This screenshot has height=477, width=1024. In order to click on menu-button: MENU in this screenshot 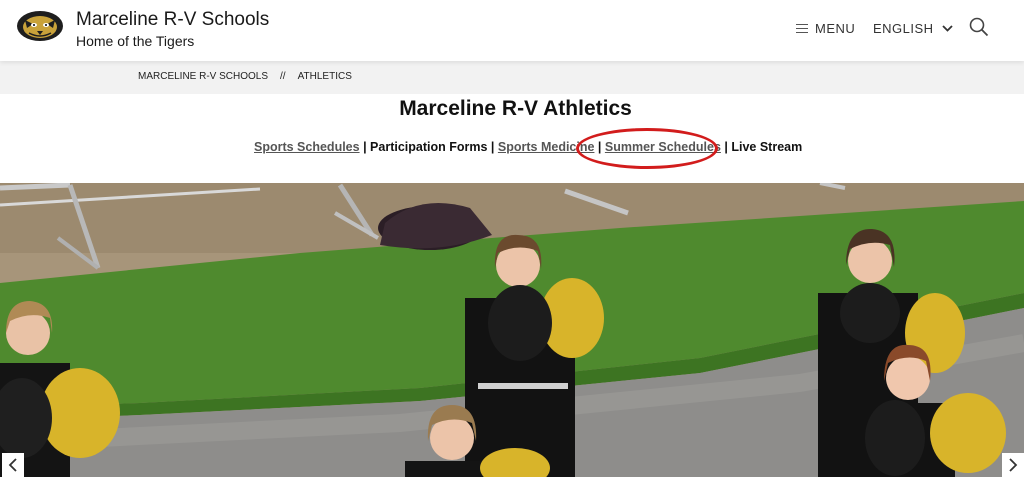, I will do `click(825, 28)`.